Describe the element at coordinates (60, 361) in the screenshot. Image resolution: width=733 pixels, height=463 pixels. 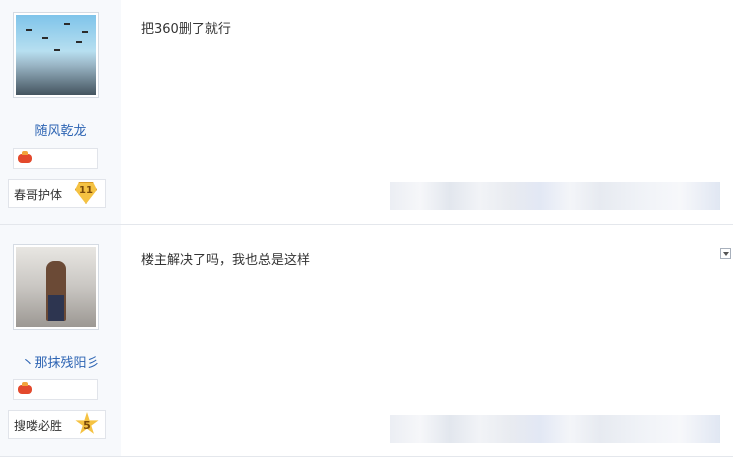
I see `author-name: 丶那抹残阳彡` at that location.